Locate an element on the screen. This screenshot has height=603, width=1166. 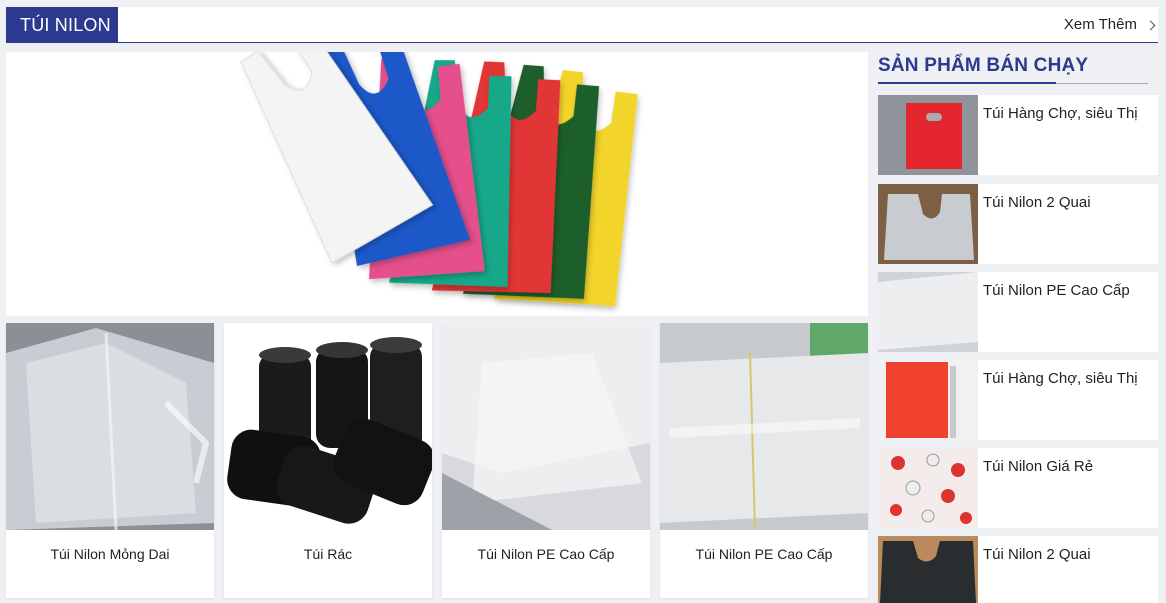
clear-bag-thumb-image is located at coordinates (928, 224).